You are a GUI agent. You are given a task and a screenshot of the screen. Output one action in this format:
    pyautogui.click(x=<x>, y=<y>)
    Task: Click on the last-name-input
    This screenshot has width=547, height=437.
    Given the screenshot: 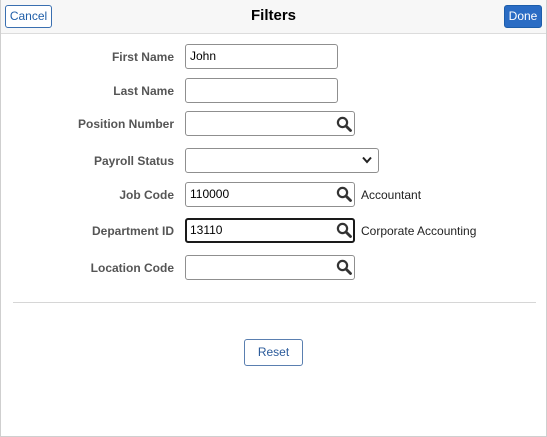 What is the action you would take?
    pyautogui.click(x=261, y=90)
    